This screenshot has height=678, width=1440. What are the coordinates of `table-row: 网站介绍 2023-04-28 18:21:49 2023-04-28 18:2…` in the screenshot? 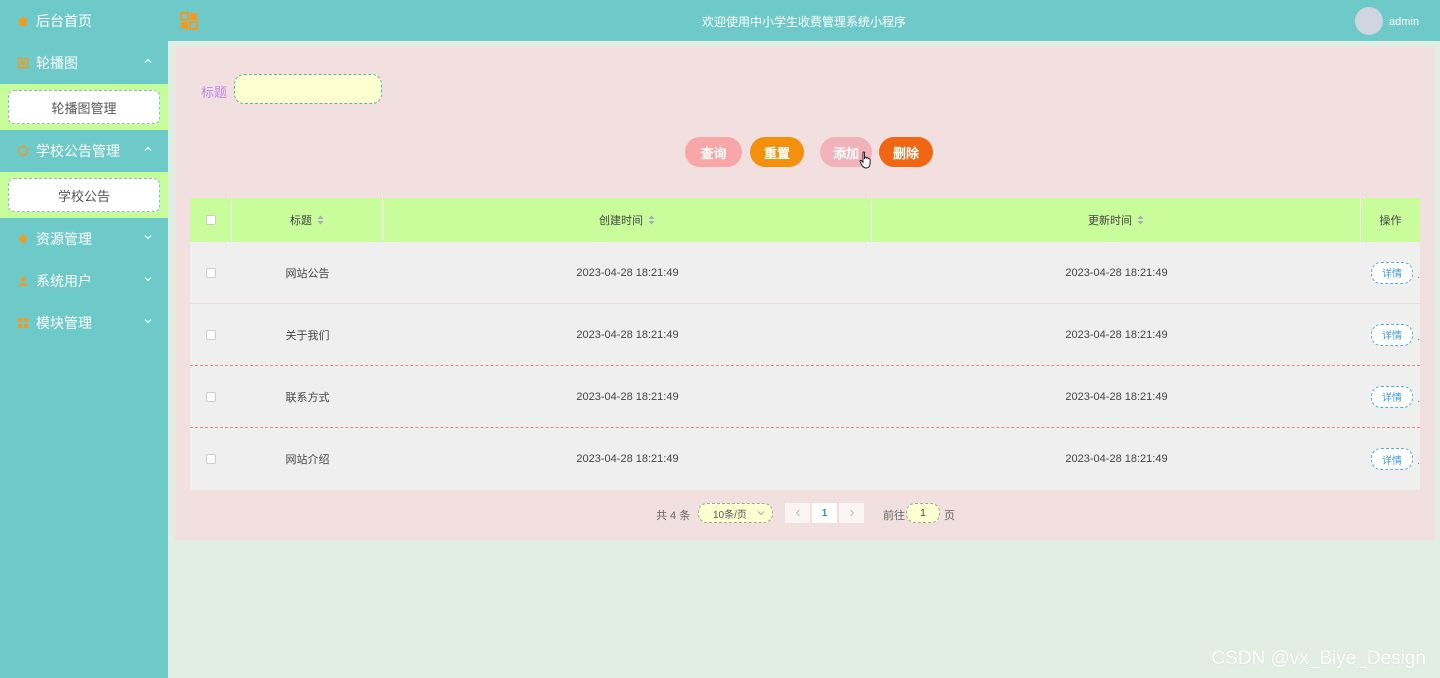 It's located at (805, 459).